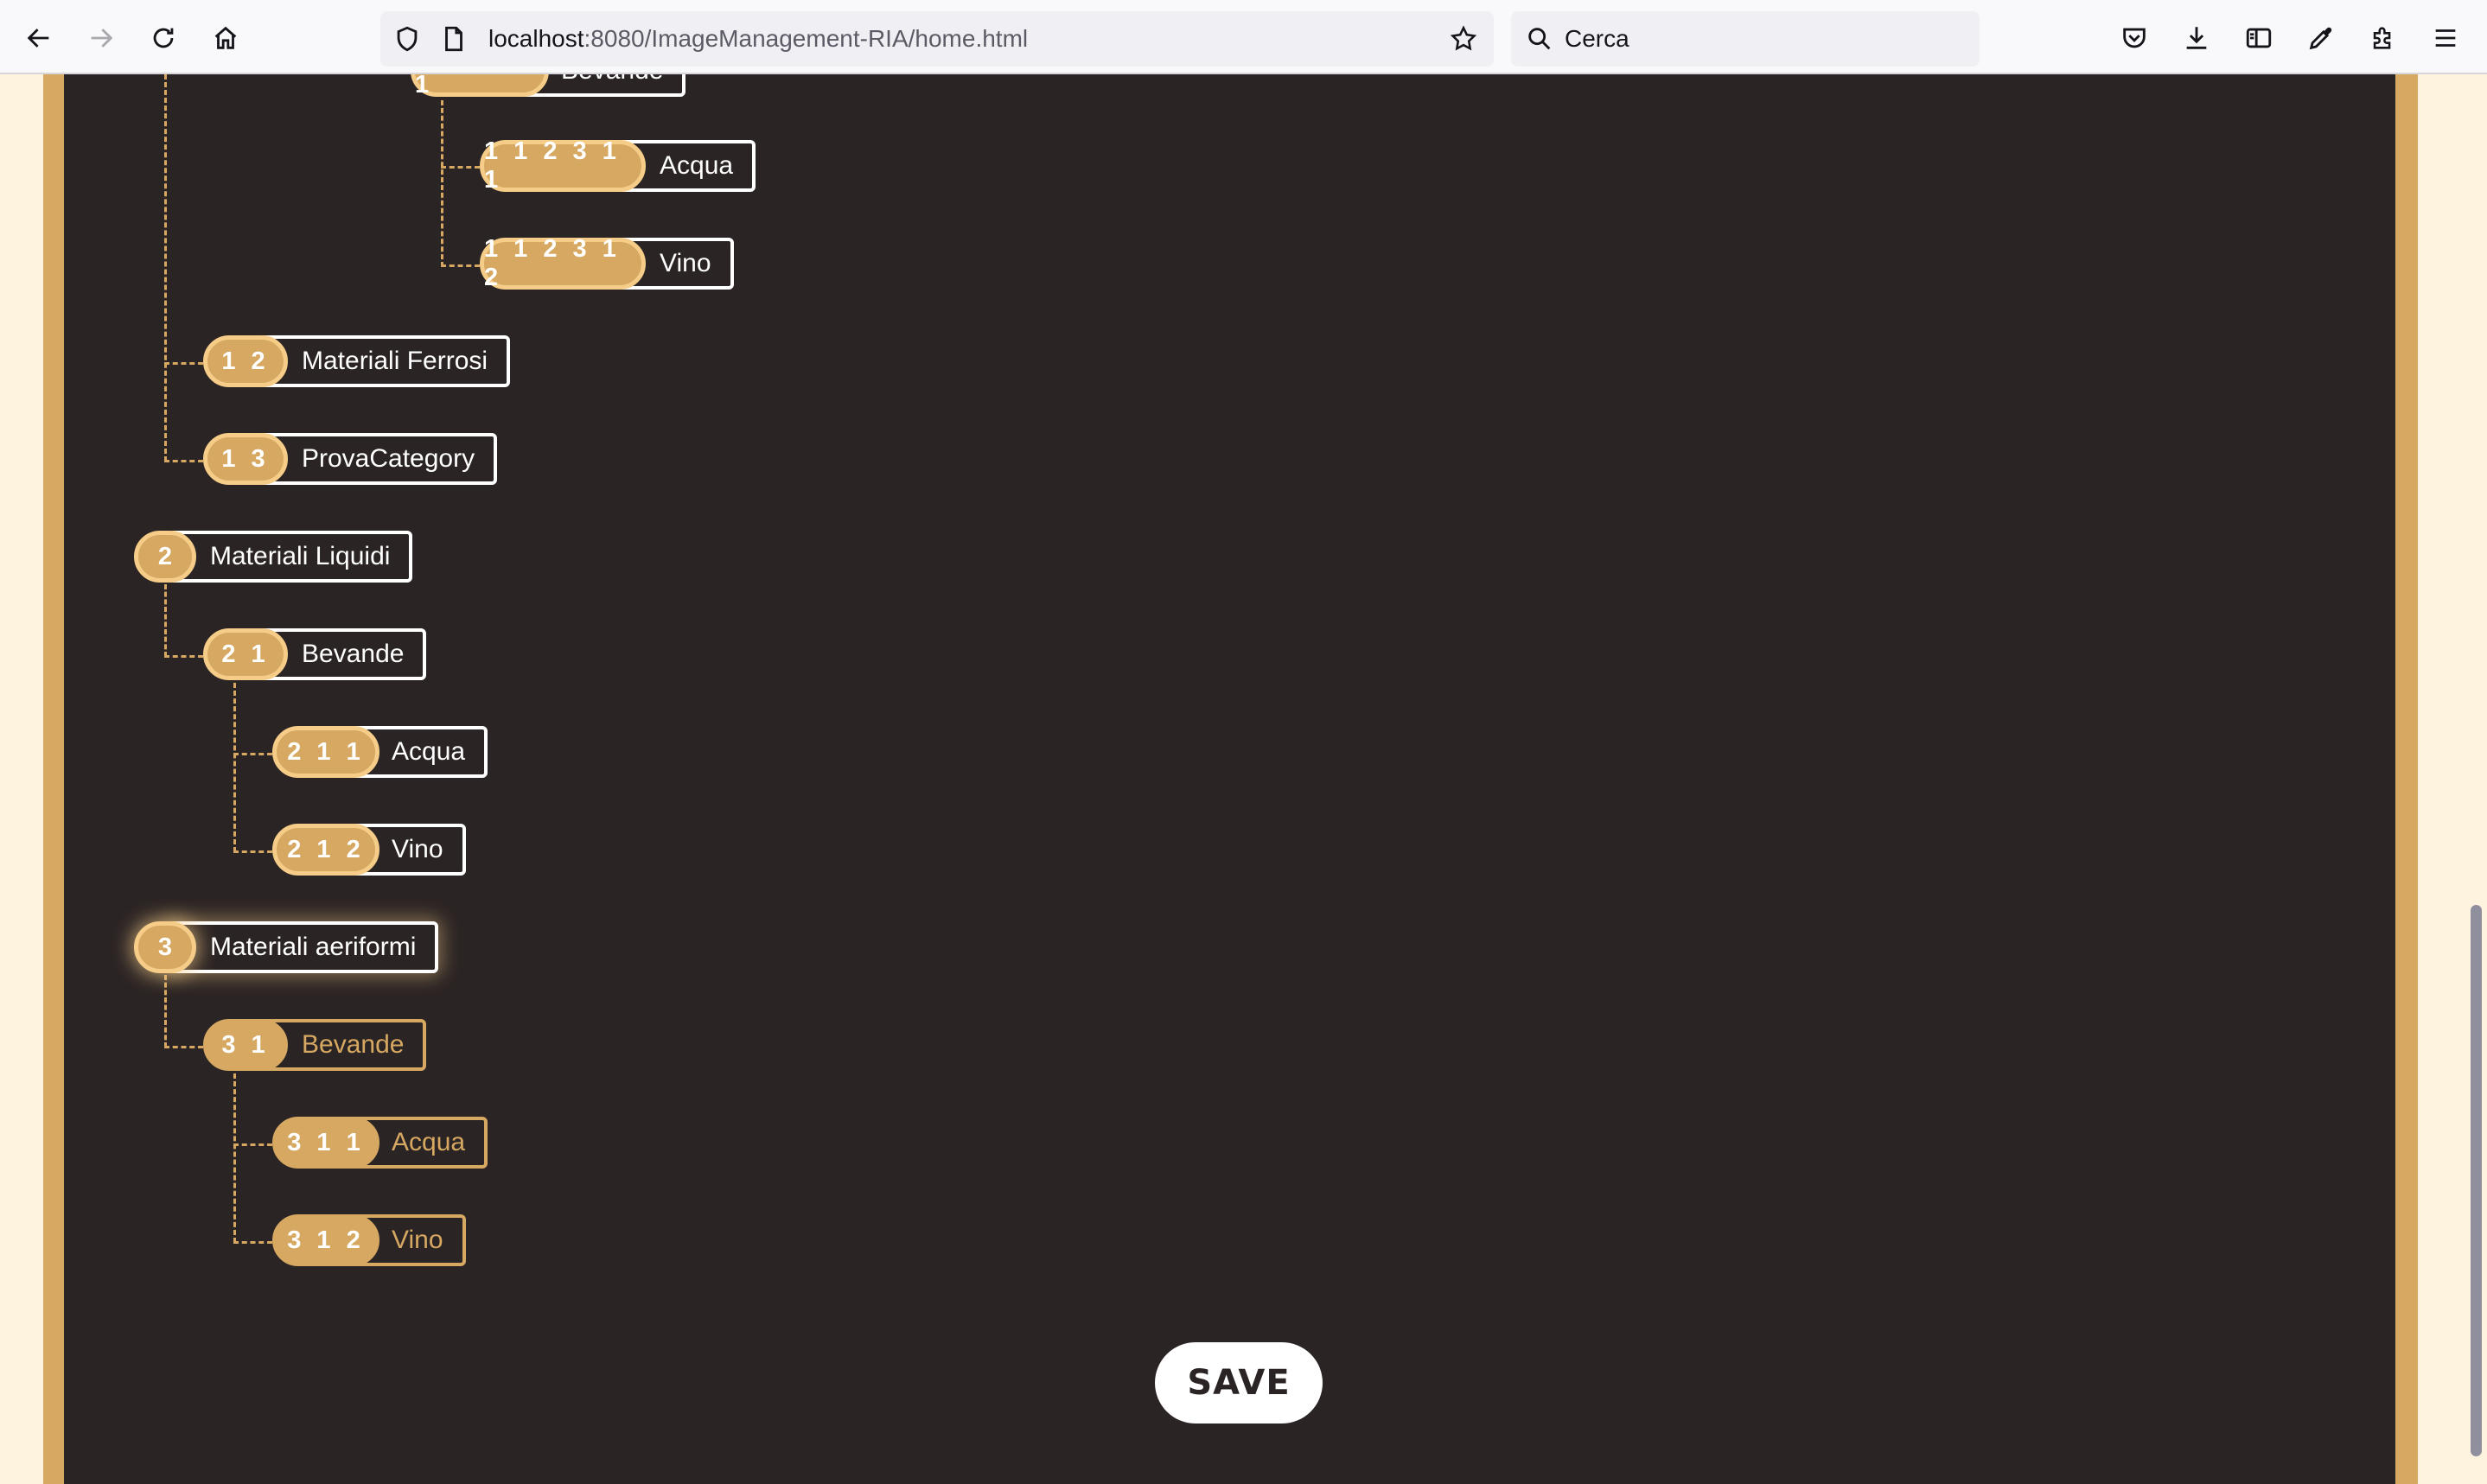  I want to click on node-code: 2 1 2, so click(325, 850).